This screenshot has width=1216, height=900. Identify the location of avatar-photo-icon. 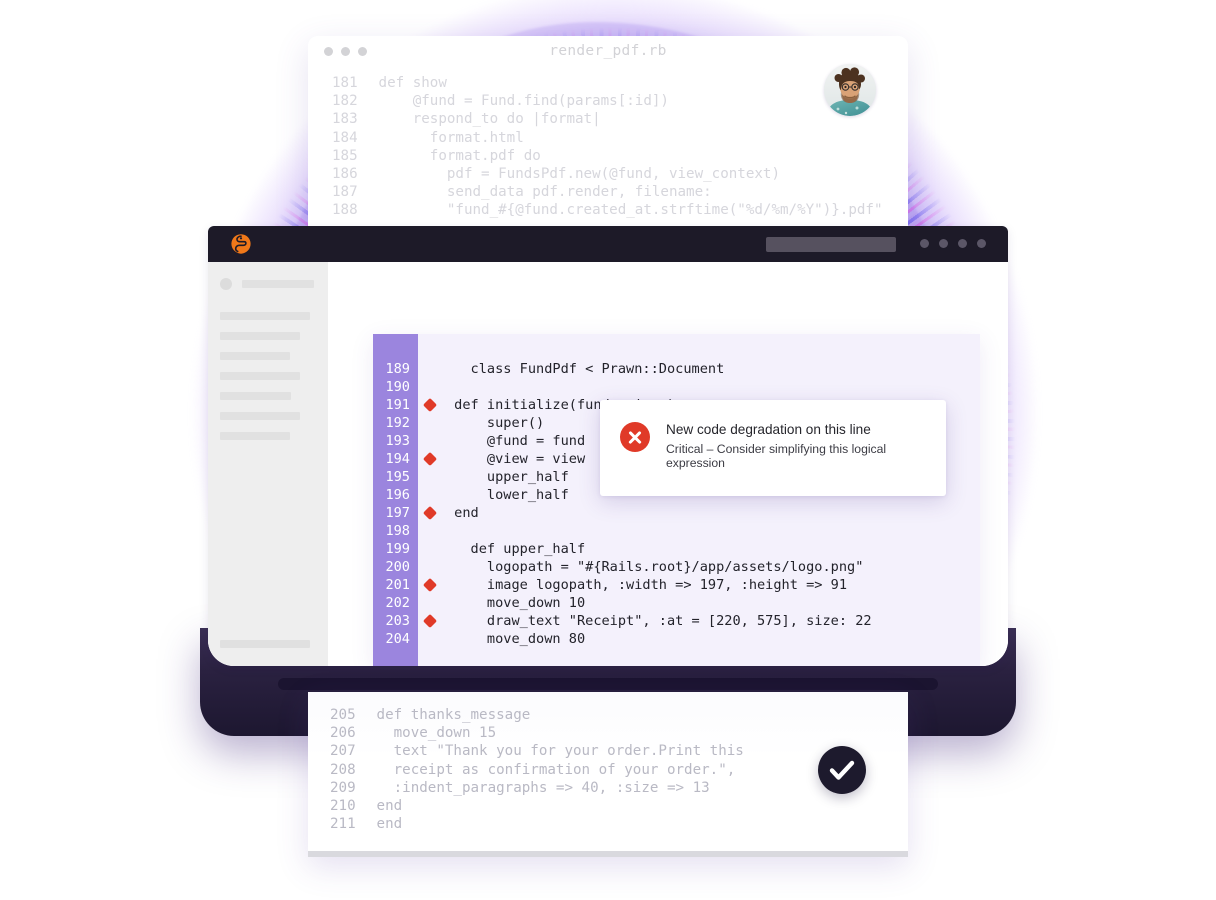
(850, 90).